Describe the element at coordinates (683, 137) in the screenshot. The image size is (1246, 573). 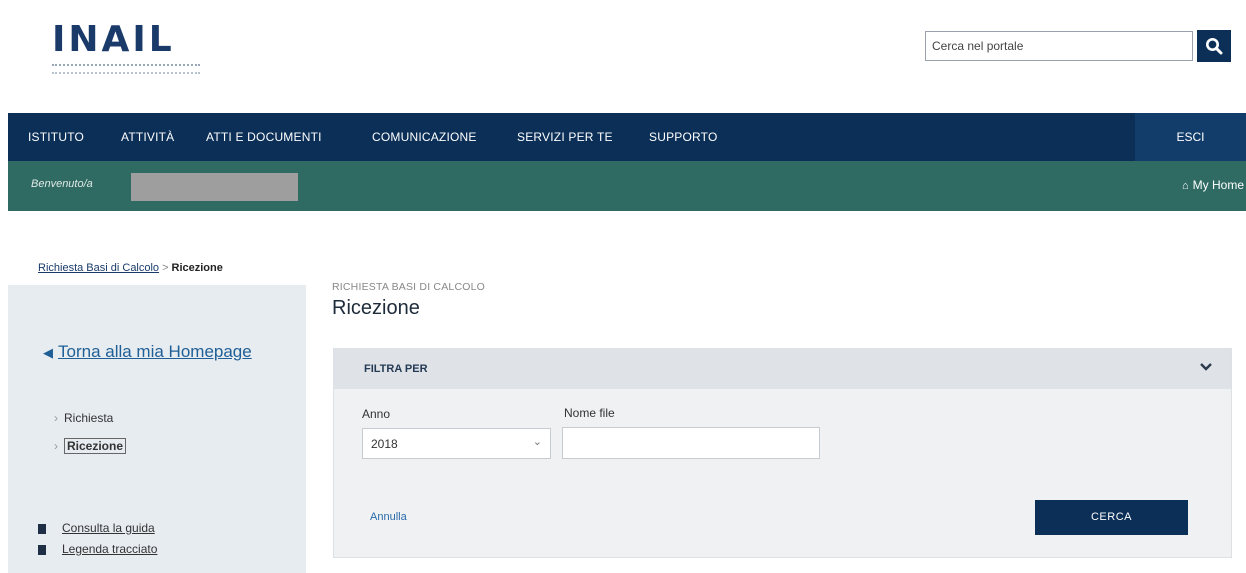
I see `nav-item-supporto: SUPPORTO` at that location.